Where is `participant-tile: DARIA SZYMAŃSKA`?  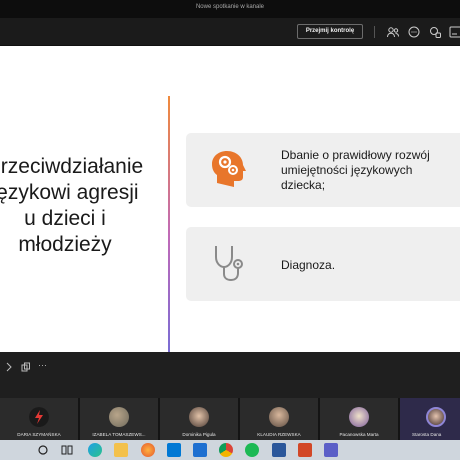 participant-tile: DARIA SZYMAŃSKA is located at coordinates (39, 419).